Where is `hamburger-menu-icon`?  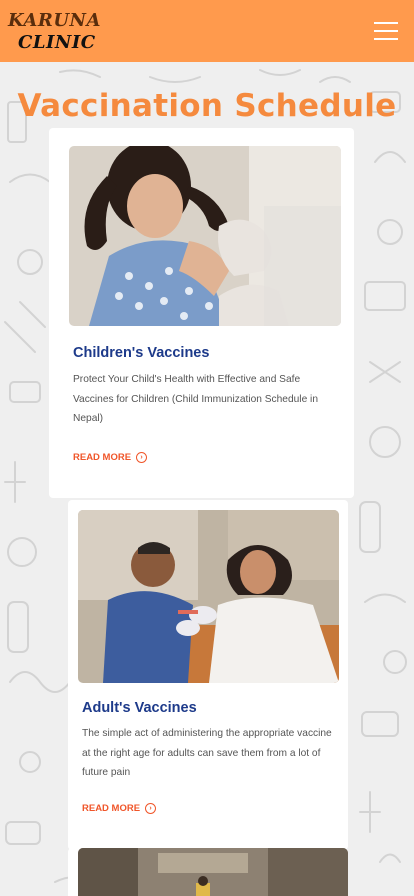
hamburger-menu-icon is located at coordinates (386, 31).